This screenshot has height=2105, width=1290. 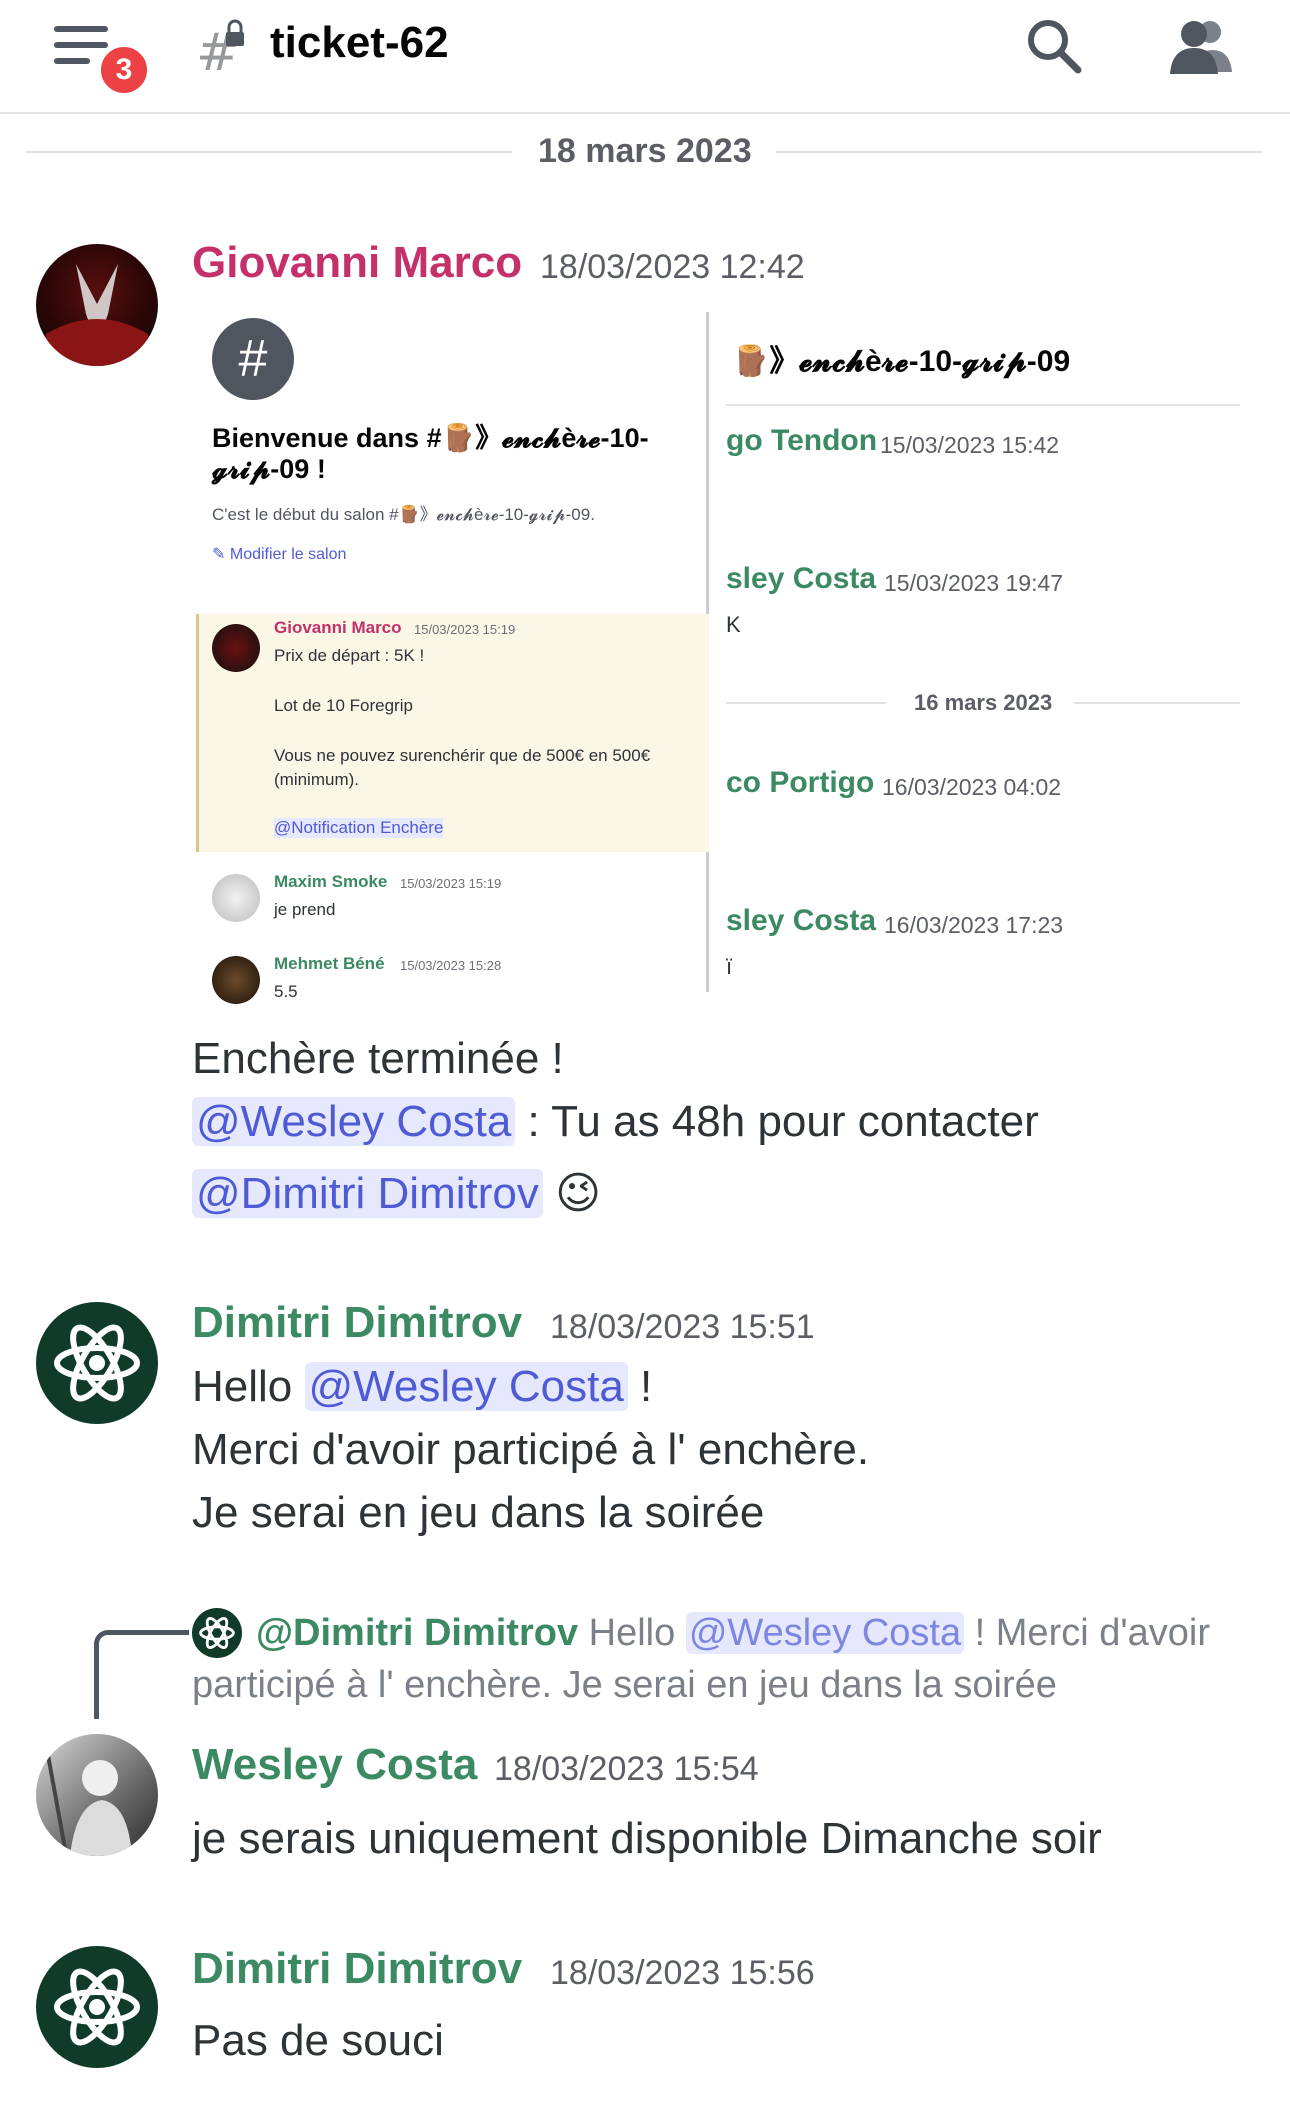 I want to click on locked-channel-hash-icon: #, so click(x=220, y=48).